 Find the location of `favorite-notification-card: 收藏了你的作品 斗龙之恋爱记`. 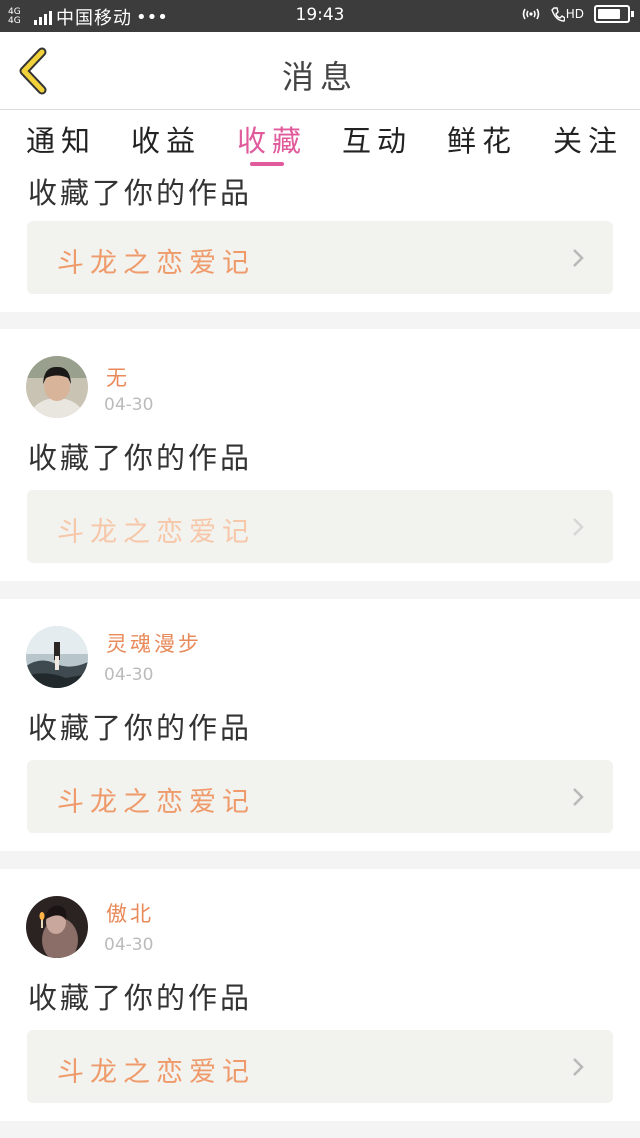

favorite-notification-card: 收藏了你的作品 斗龙之恋爱记 is located at coordinates (320, 239).